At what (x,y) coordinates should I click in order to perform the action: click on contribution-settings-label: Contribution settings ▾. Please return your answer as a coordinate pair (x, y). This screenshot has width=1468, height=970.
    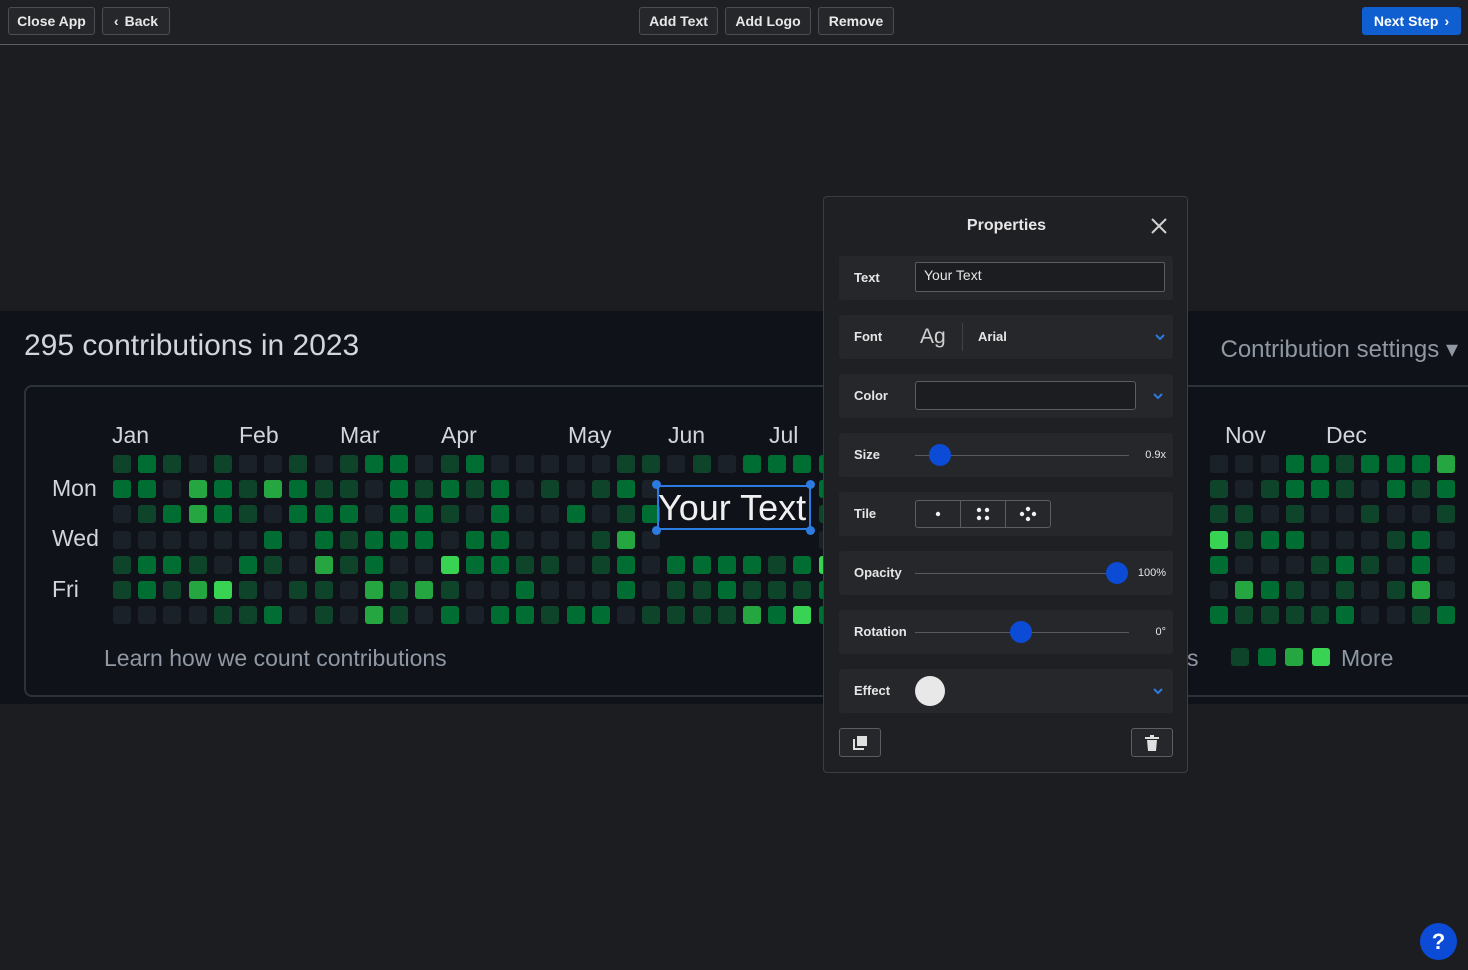
    Looking at the image, I should click on (1339, 349).